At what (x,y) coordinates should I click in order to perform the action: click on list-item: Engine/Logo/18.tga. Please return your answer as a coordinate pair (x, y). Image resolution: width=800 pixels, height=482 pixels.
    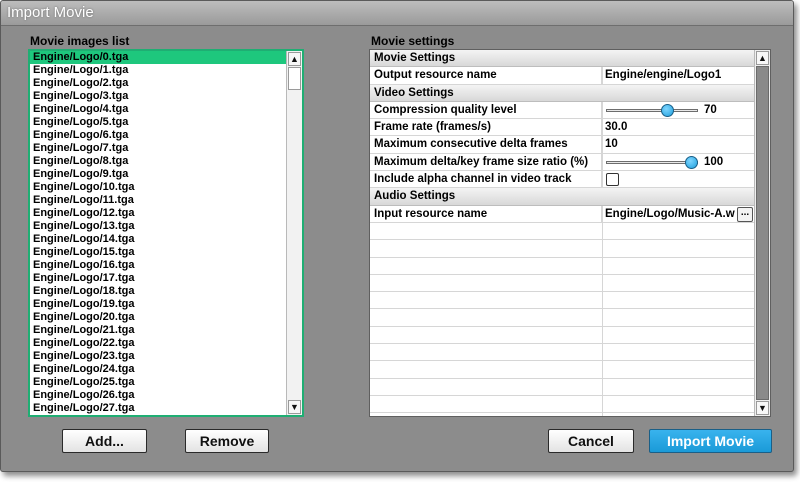
    Looking at the image, I should click on (158, 291).